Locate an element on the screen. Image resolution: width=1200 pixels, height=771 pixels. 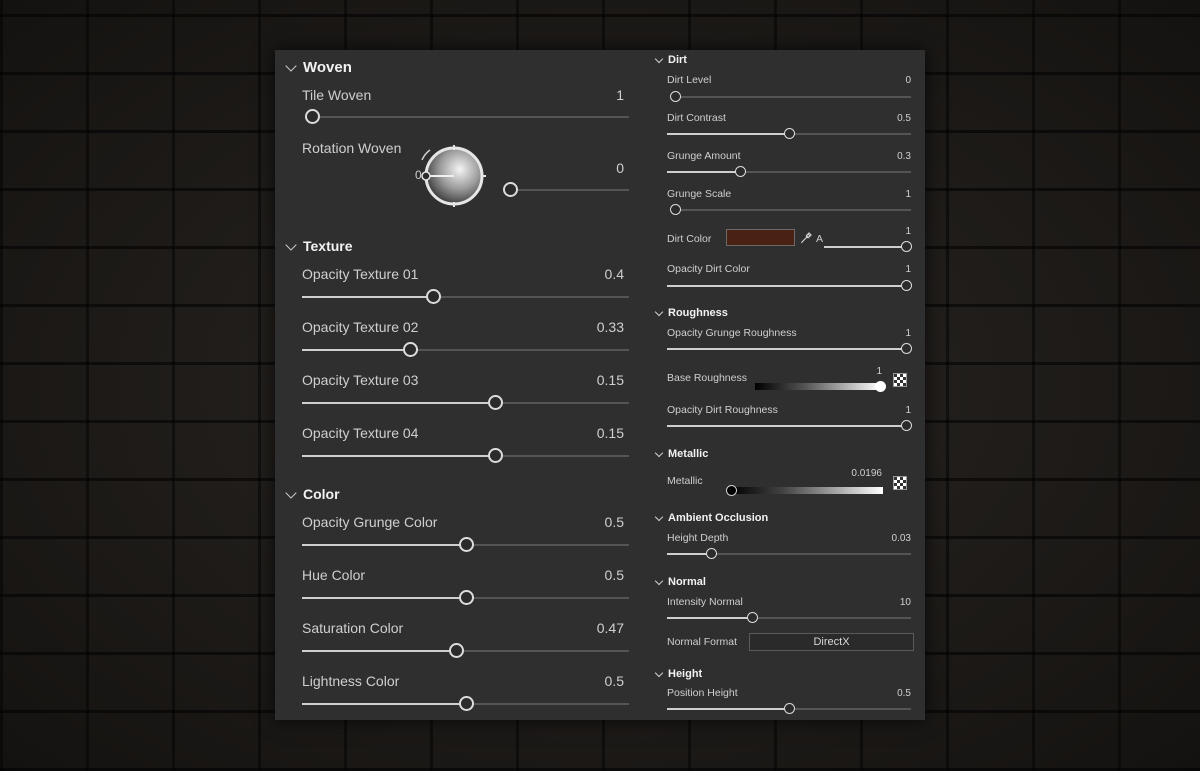
slider-label: Dirt Contrast is located at coordinates (696, 118).